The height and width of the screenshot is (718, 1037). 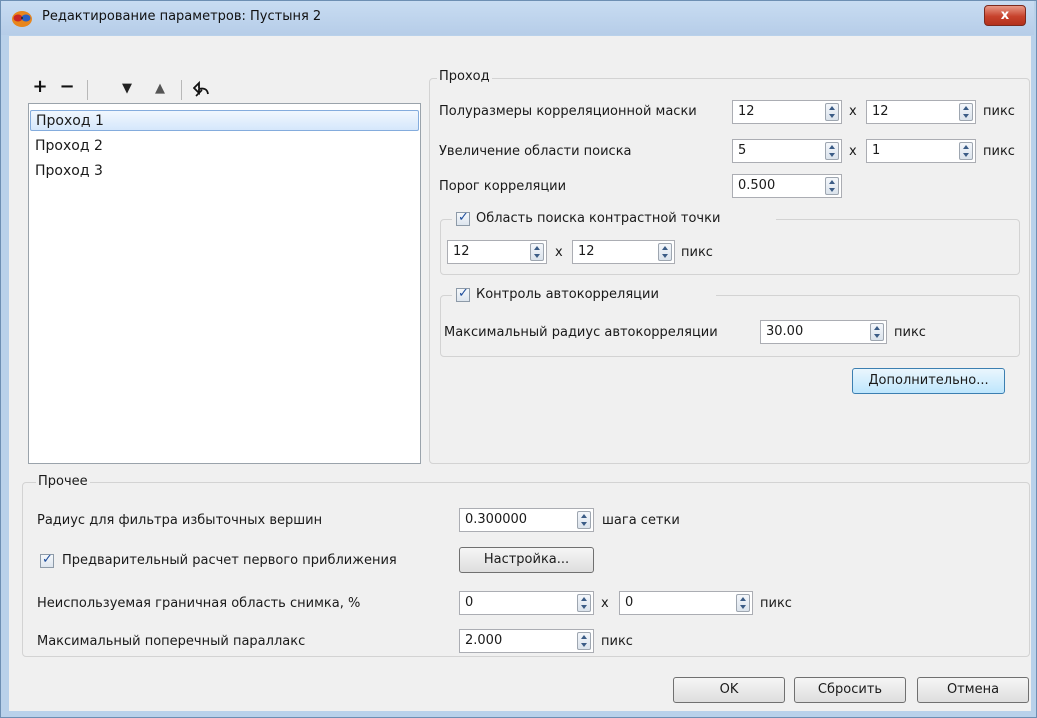 I want to click on contrast-checkbox: ✓, so click(x=463, y=218).